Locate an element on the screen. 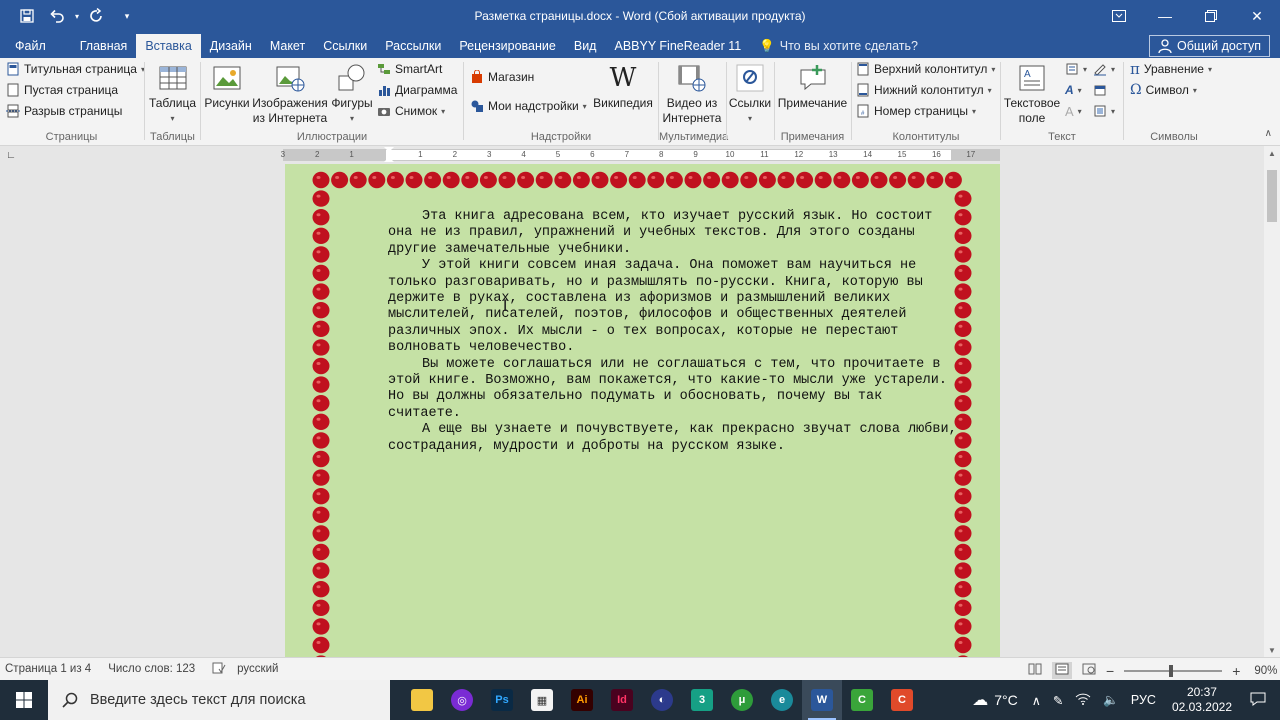 The width and height of the screenshot is (1280, 720). 3d-app-icon: 3 is located at coordinates (702, 700).